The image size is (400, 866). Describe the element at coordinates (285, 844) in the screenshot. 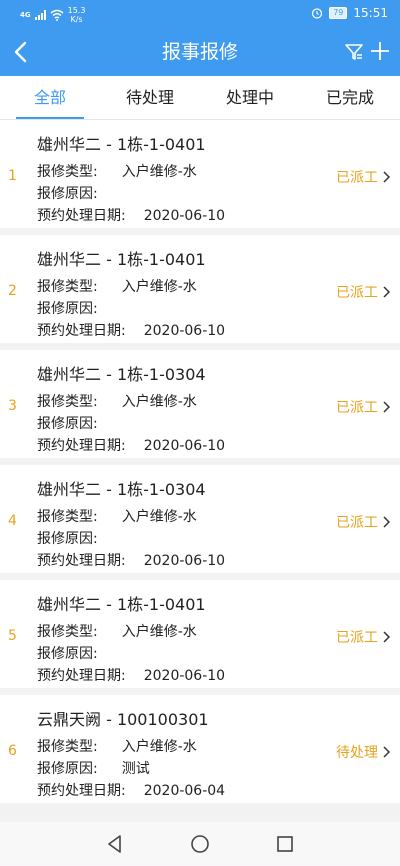

I see `square-recent-icon` at that location.